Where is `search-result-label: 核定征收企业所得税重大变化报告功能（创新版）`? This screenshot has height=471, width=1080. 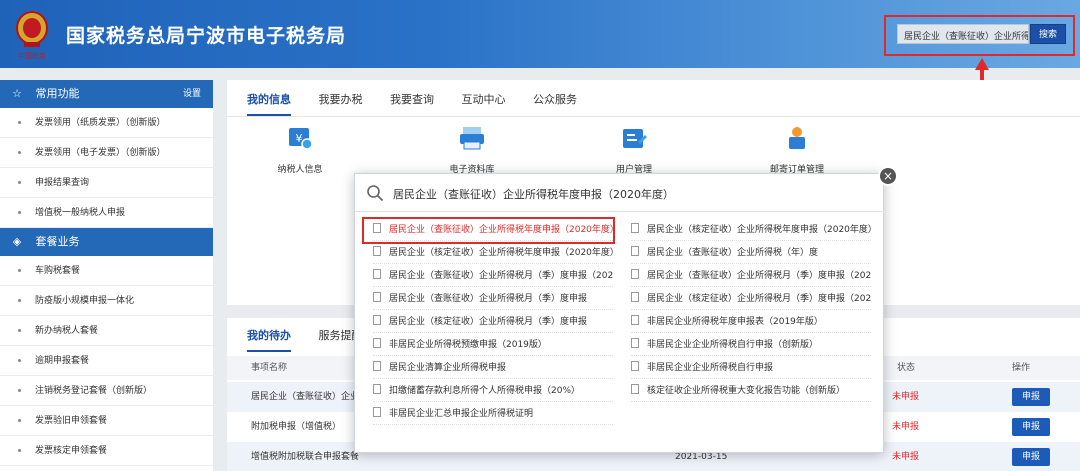
search-result-label: 核定征收企业所得税重大变化报告功能（创新版） is located at coordinates (746, 391).